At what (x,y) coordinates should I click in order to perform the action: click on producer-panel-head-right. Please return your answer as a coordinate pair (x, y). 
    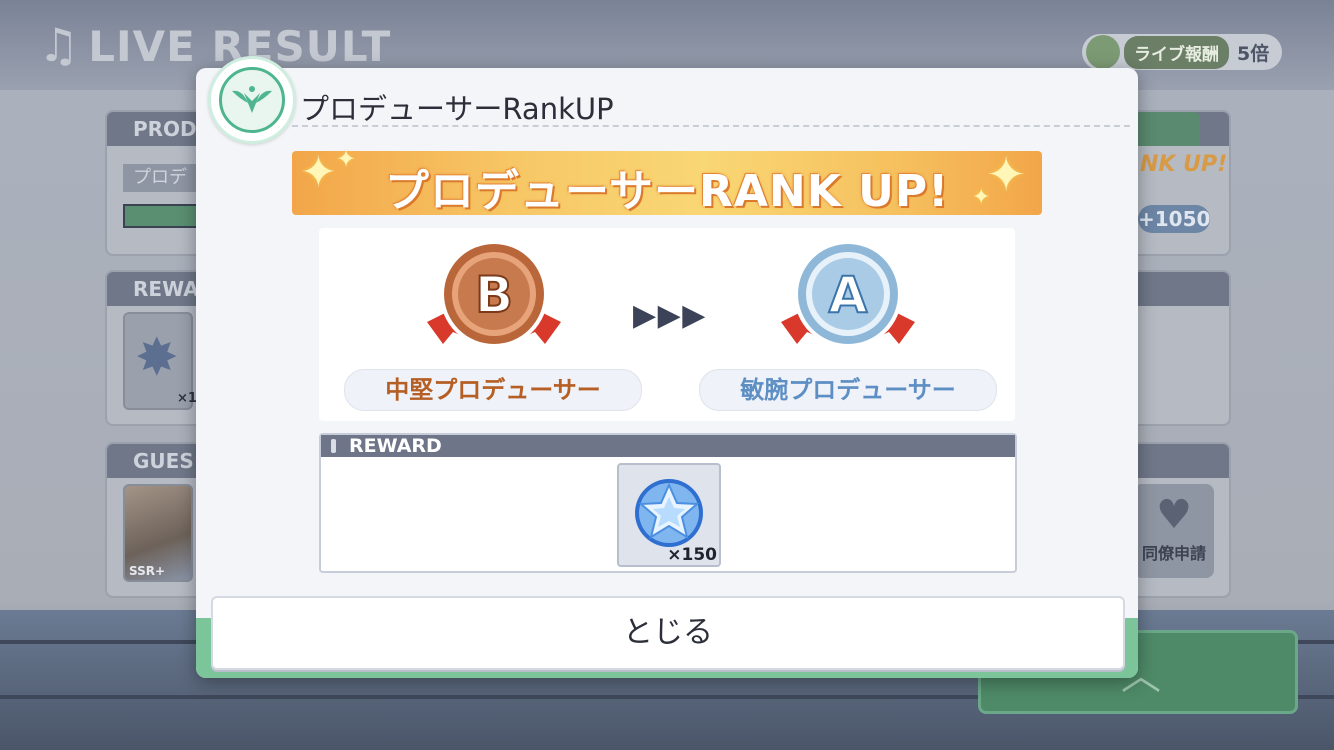
    Looking at the image, I should click on (1169, 129).